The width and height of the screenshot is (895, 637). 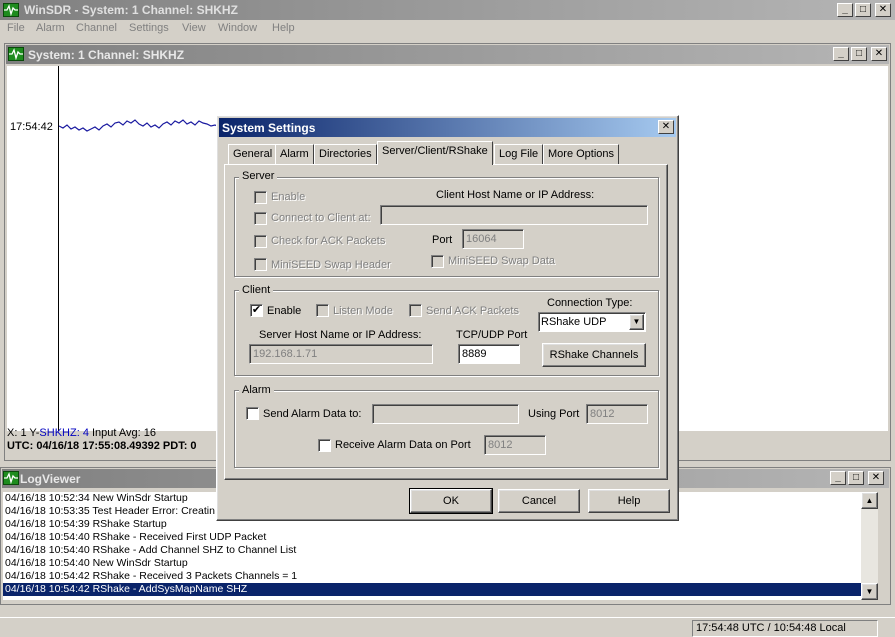 I want to click on log-line: 04/16/18 10:54:40 New WinSdr Startup, so click(x=432, y=563).